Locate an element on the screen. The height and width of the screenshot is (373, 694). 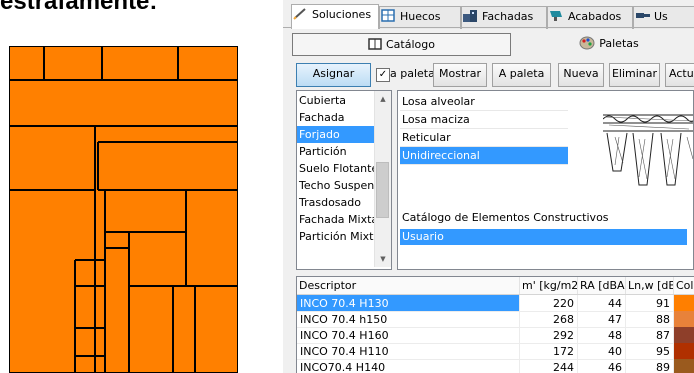
scroll-down-icon: ▼ is located at coordinates (383, 259).